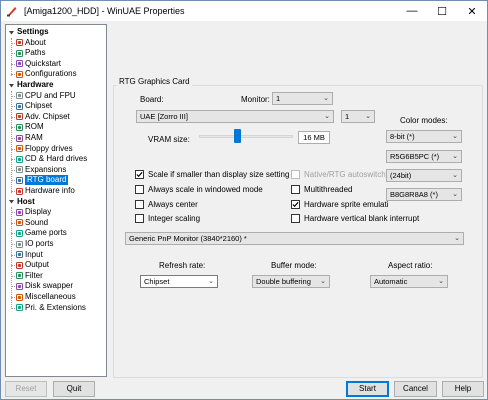  I want to click on tree-item-io-ports: IO ports, so click(34, 244).